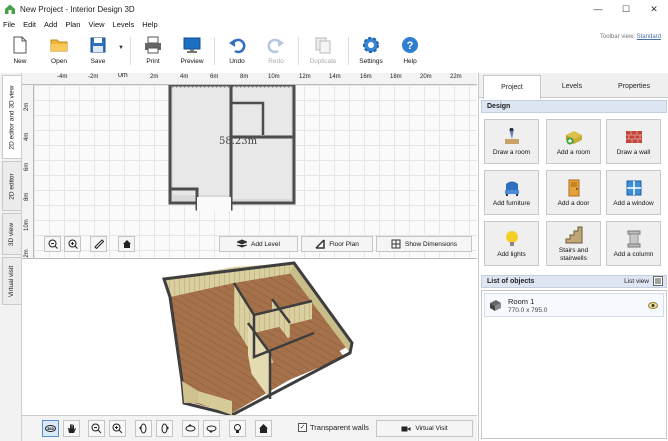 This screenshot has height=441, width=668. What do you see at coordinates (20, 51) in the screenshot?
I see `new-button: New` at bounding box center [20, 51].